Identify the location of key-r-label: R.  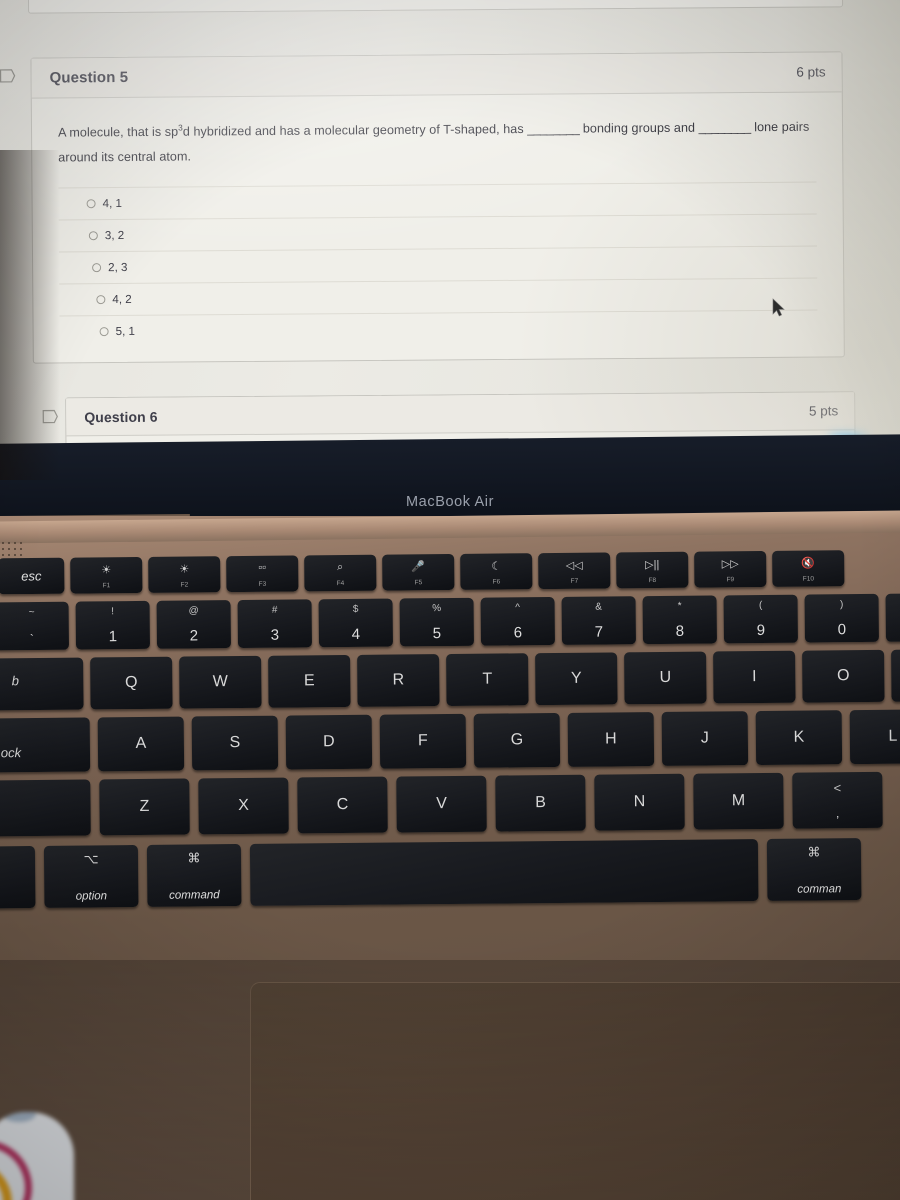
(398, 680).